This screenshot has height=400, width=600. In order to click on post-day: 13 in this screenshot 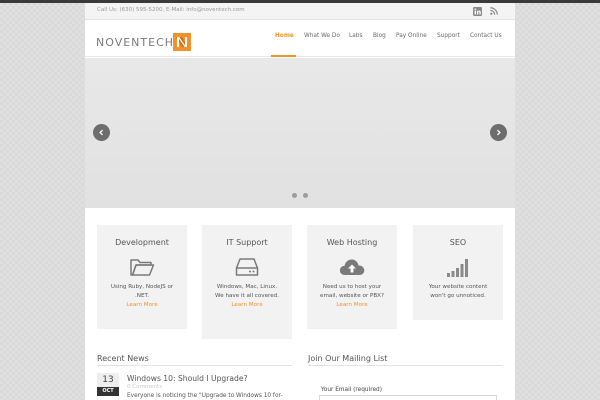, I will do `click(108, 380)`.